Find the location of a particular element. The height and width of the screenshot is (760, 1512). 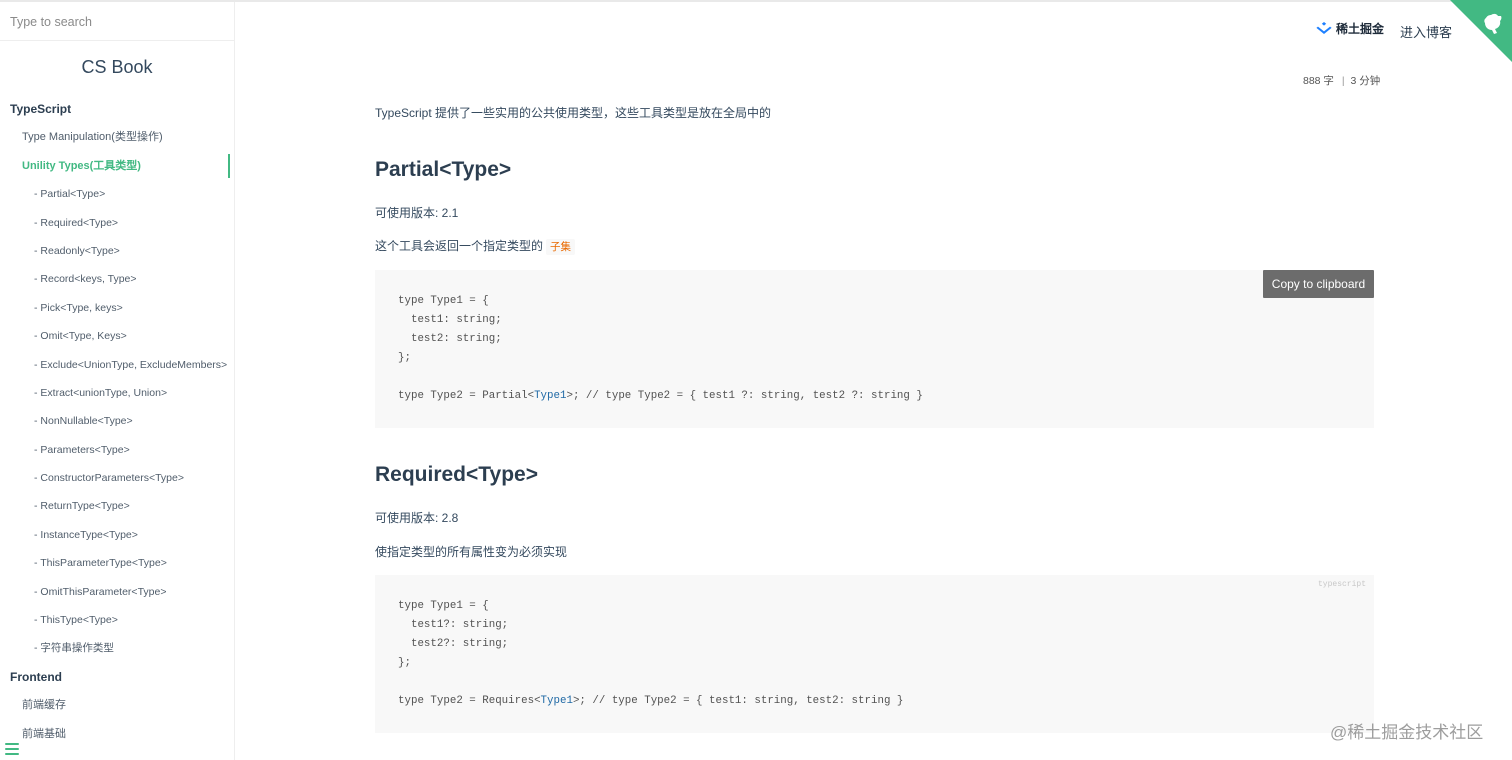

section-title-partial: Partial<Type> is located at coordinates (443, 170).